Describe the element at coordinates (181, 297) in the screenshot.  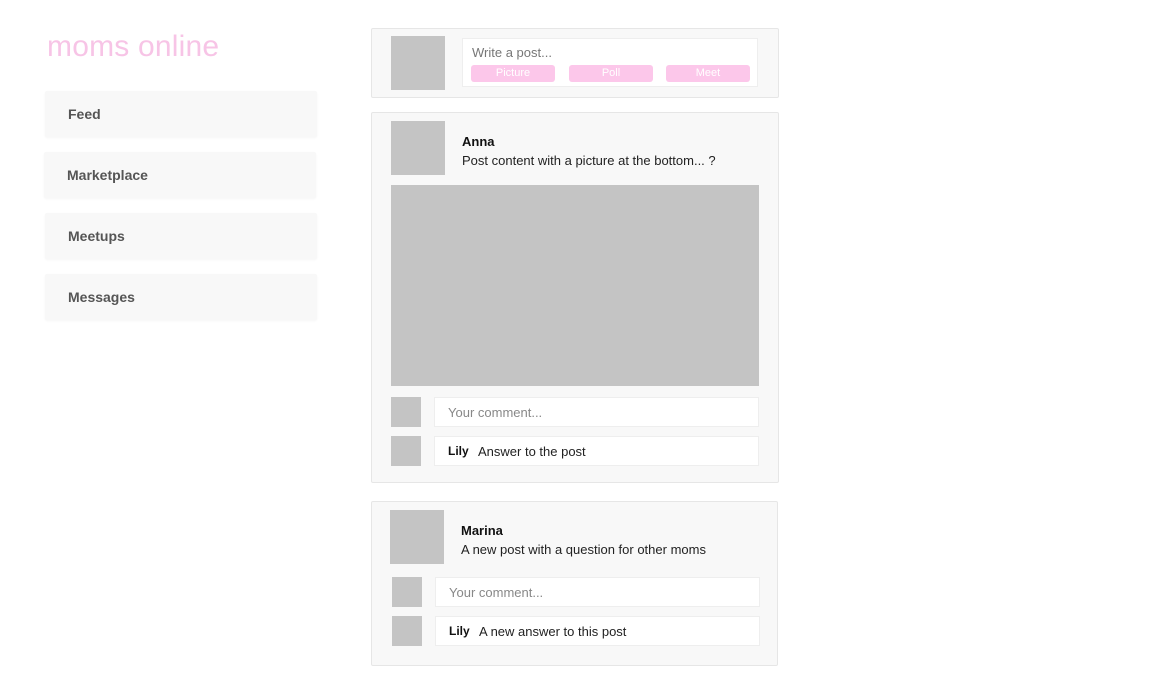
I see `sidebar-item-messages: Messages` at that location.